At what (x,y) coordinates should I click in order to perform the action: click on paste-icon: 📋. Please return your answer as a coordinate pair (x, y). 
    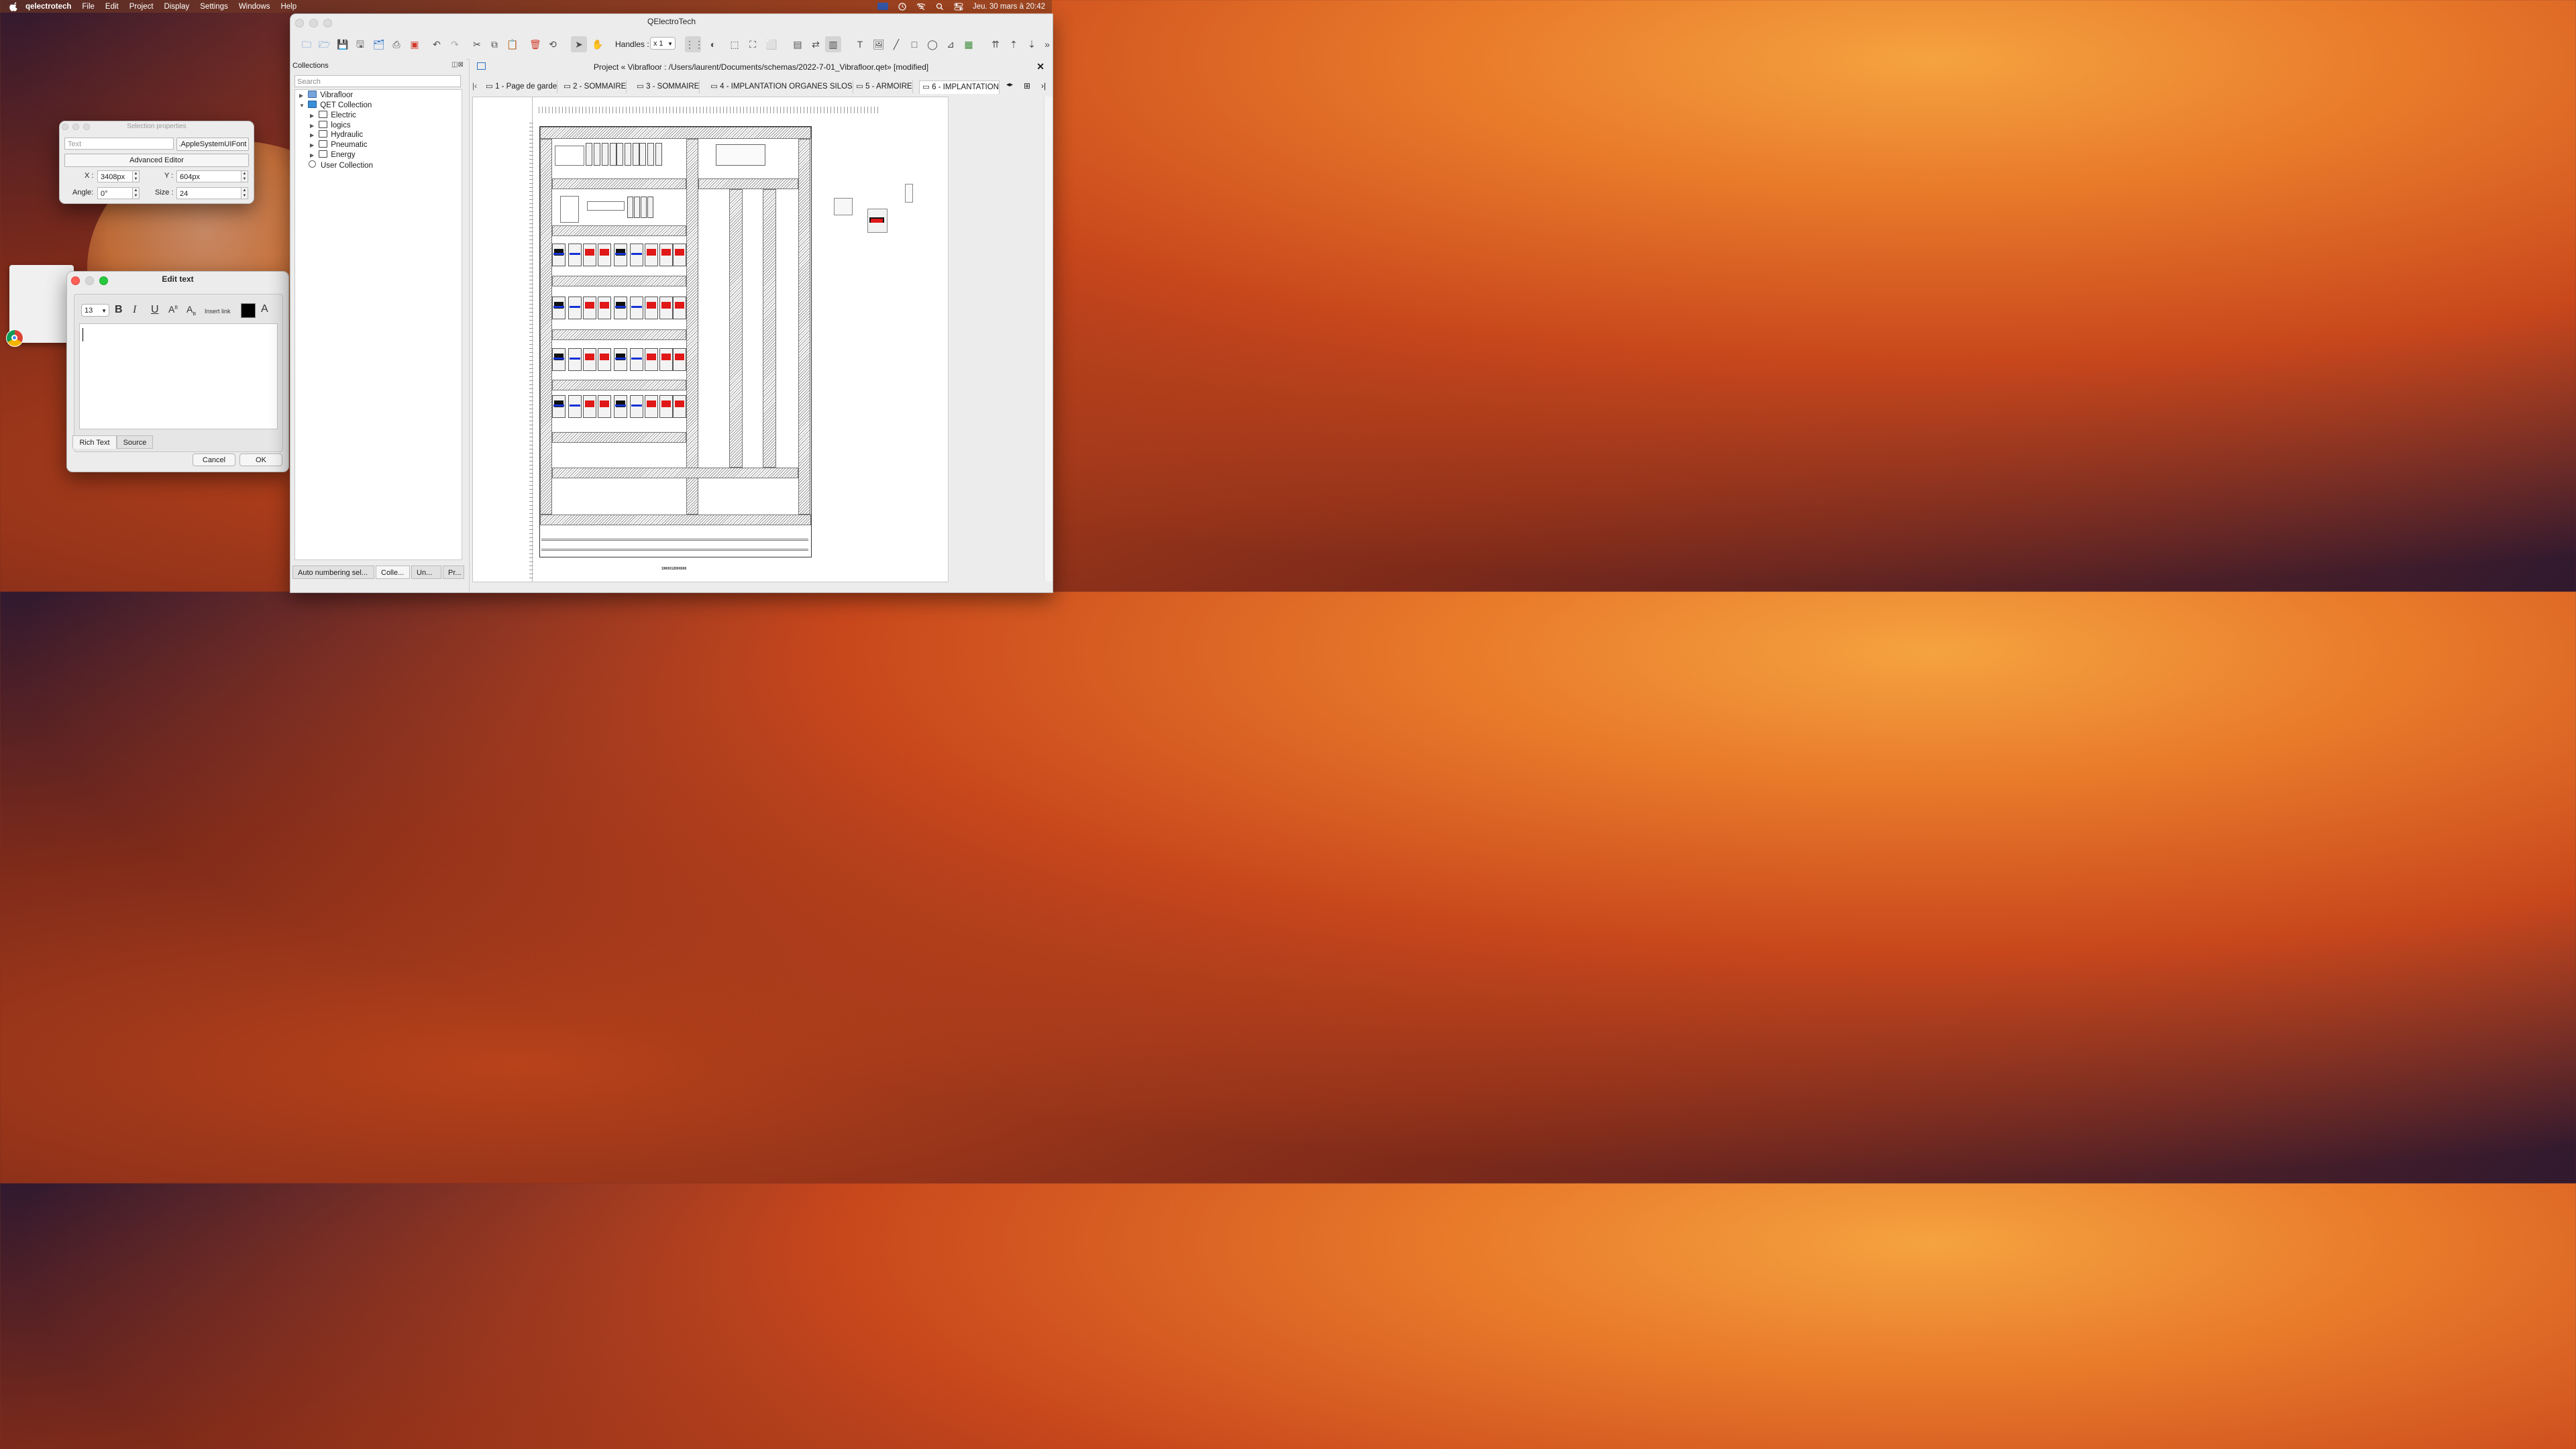
    Looking at the image, I should click on (512, 44).